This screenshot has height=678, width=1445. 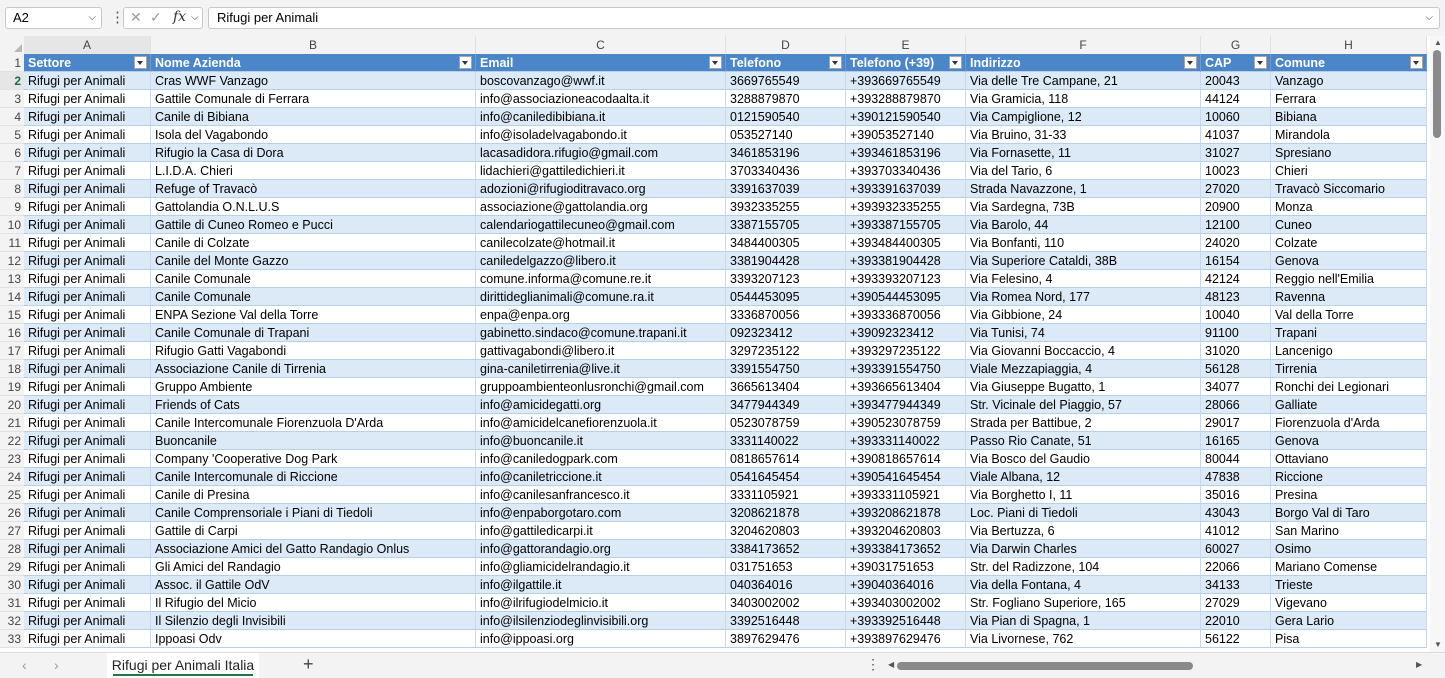 I want to click on table-cell: Via Bertuzza, 6, so click(x=1083, y=531).